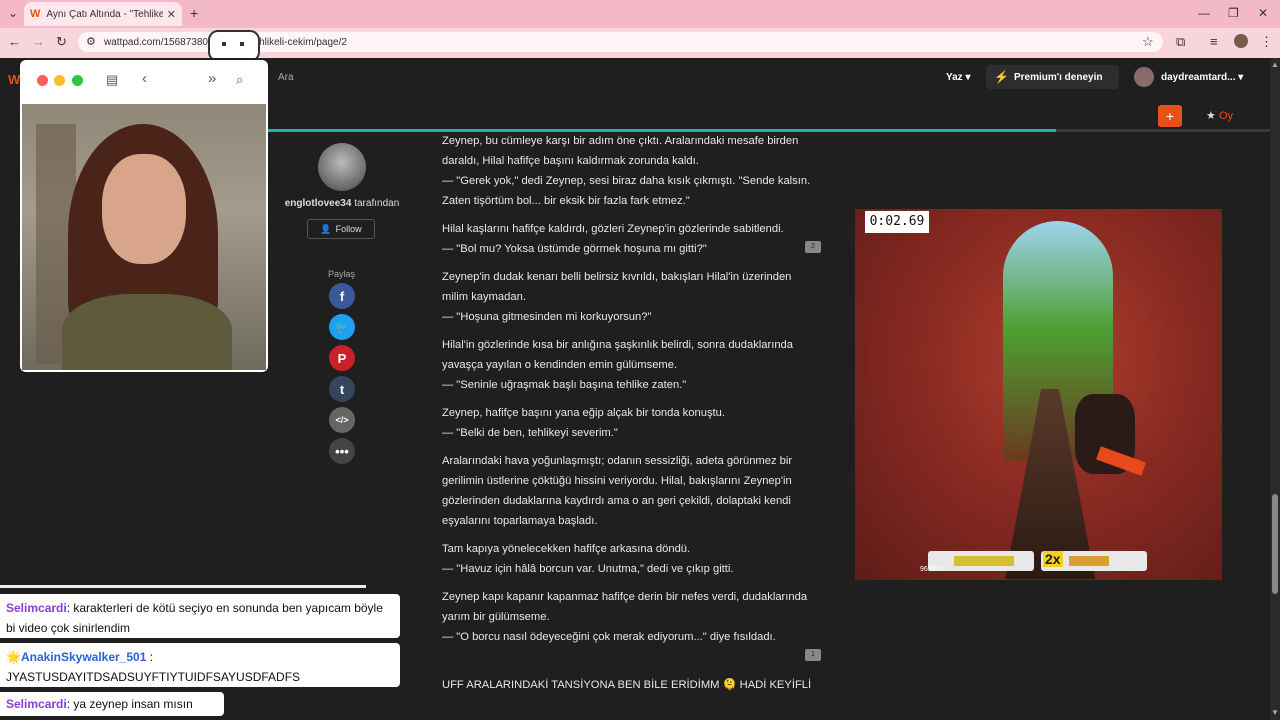 The width and height of the screenshot is (1280, 720). I want to click on close-tab-icon: ✕, so click(171, 14).